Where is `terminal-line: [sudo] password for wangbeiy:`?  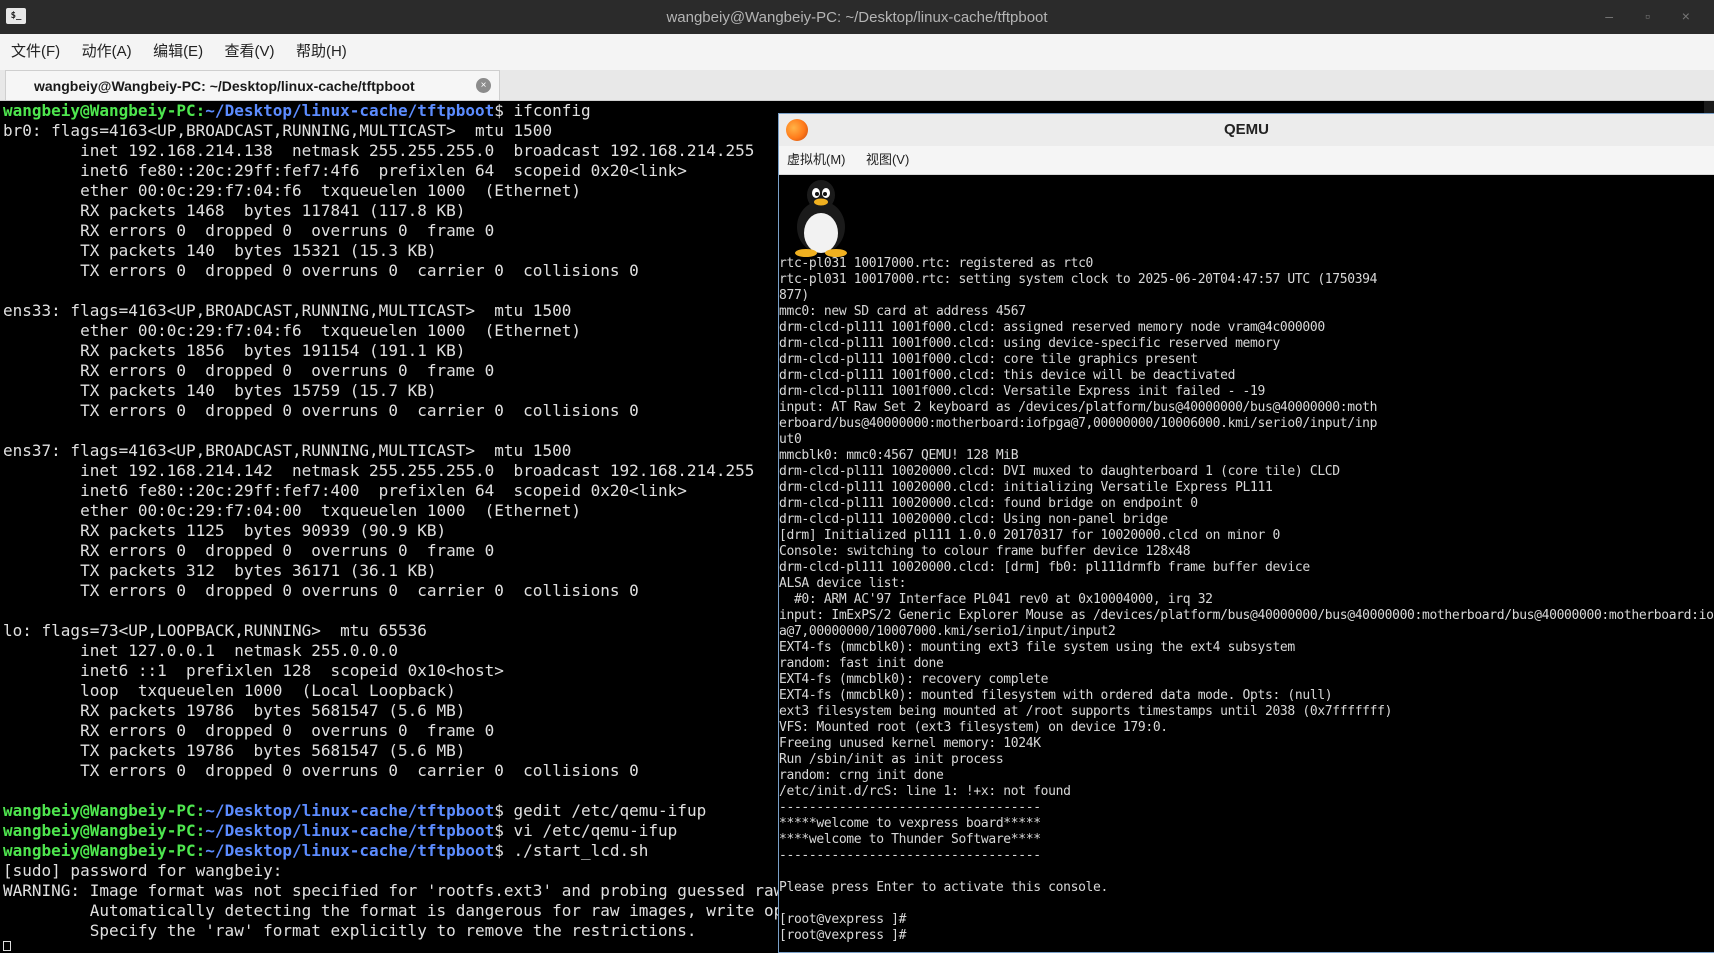 terminal-line: [sudo] password for wangbeiy: is located at coordinates (143, 870).